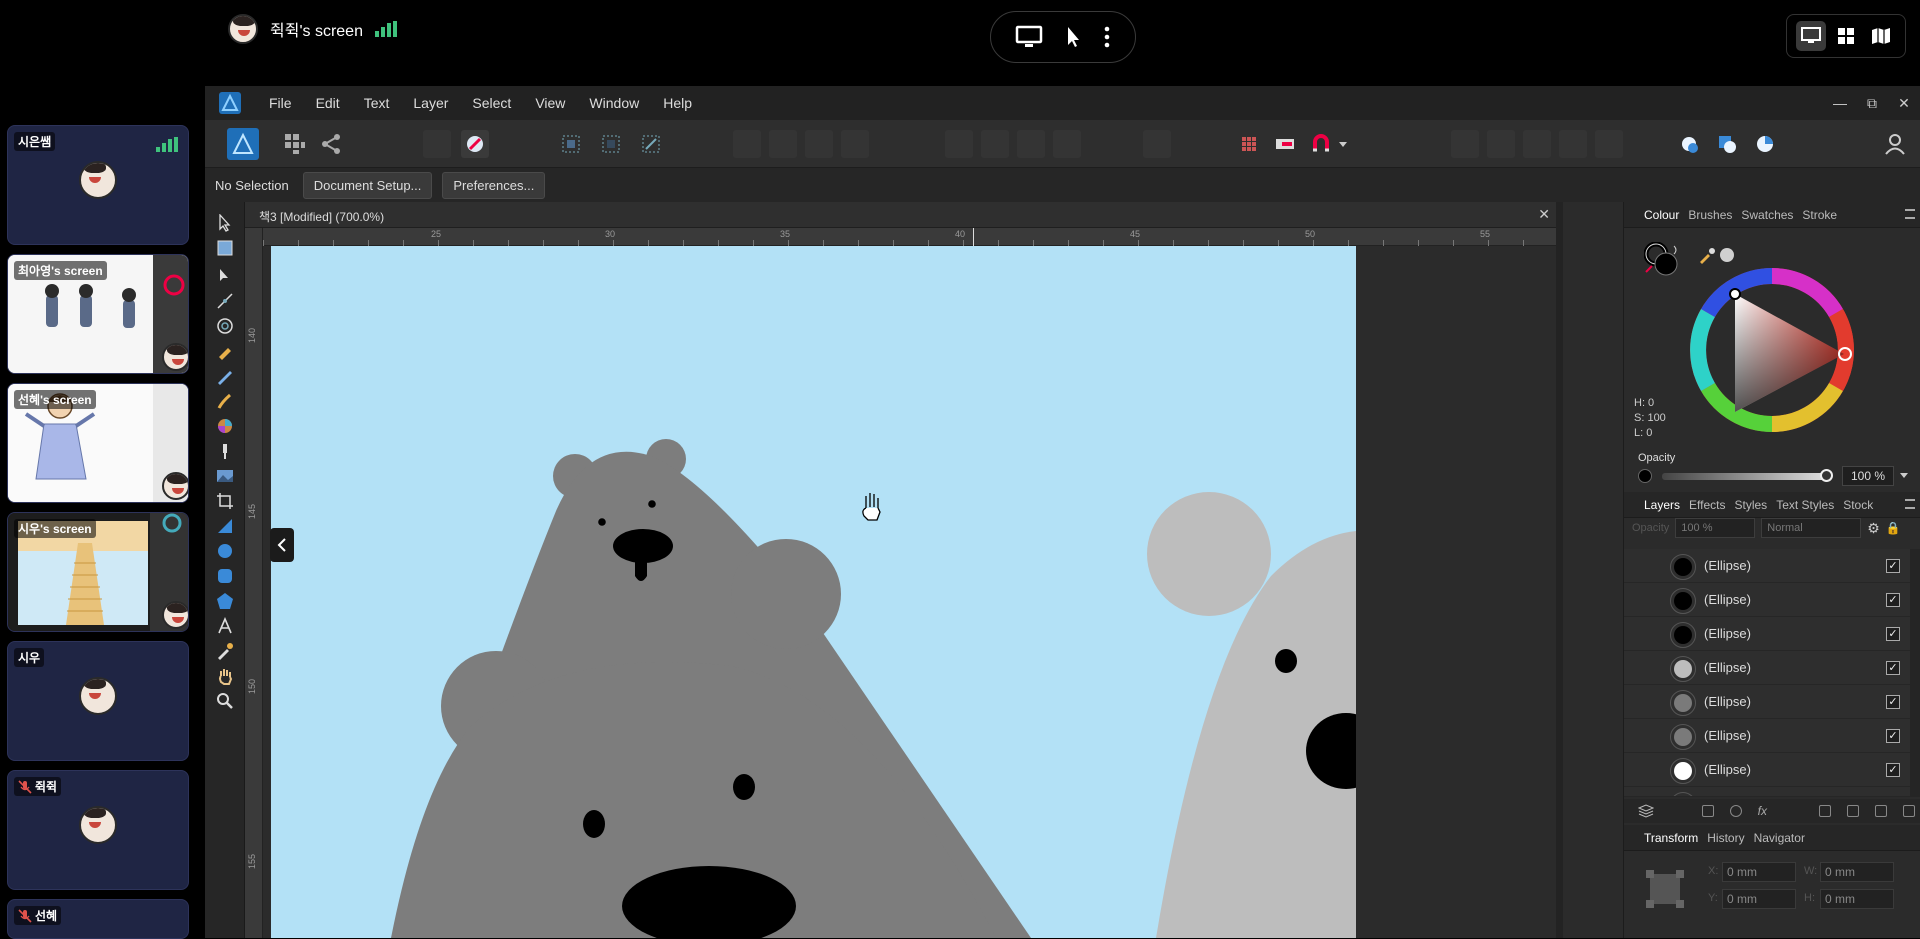  I want to click on snapping-icon, so click(475, 144).